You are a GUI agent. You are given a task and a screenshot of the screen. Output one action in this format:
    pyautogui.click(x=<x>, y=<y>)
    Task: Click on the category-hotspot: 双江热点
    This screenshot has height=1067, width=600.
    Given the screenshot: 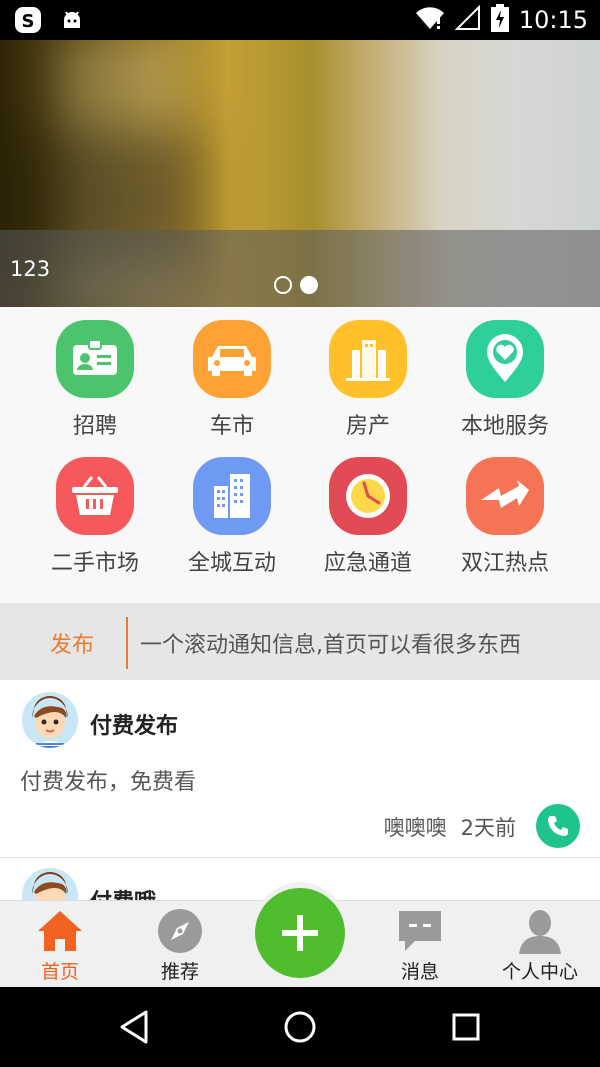 What is the action you would take?
    pyautogui.click(x=505, y=517)
    